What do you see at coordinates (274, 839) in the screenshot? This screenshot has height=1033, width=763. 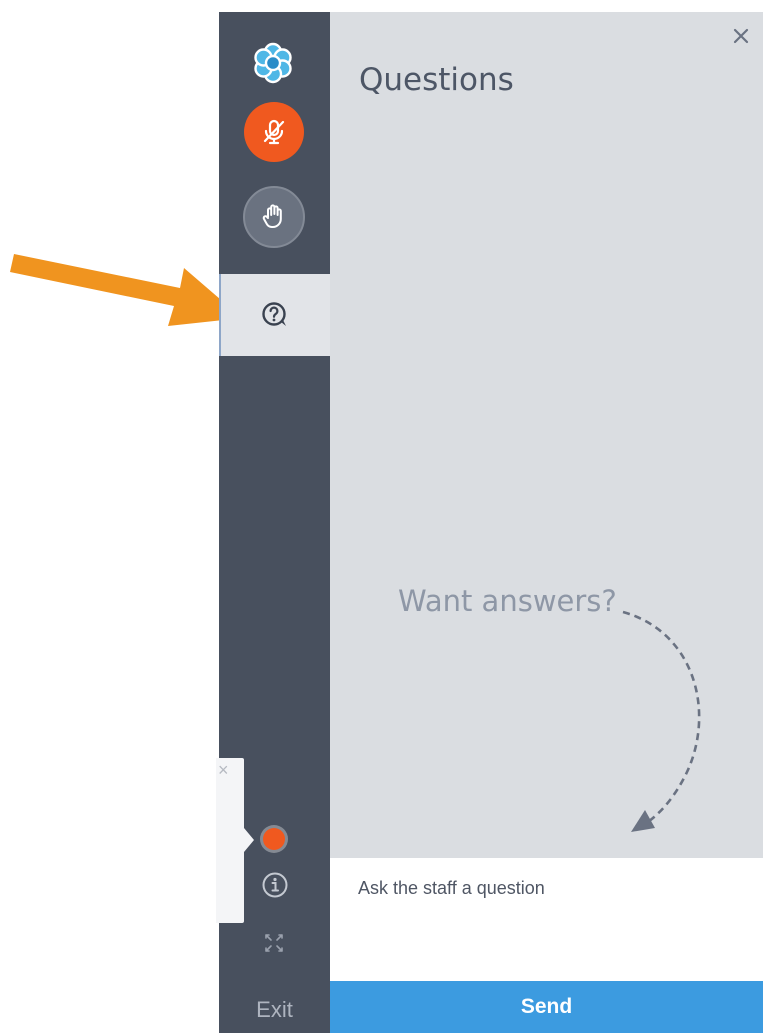 I see `recording-indicator` at bounding box center [274, 839].